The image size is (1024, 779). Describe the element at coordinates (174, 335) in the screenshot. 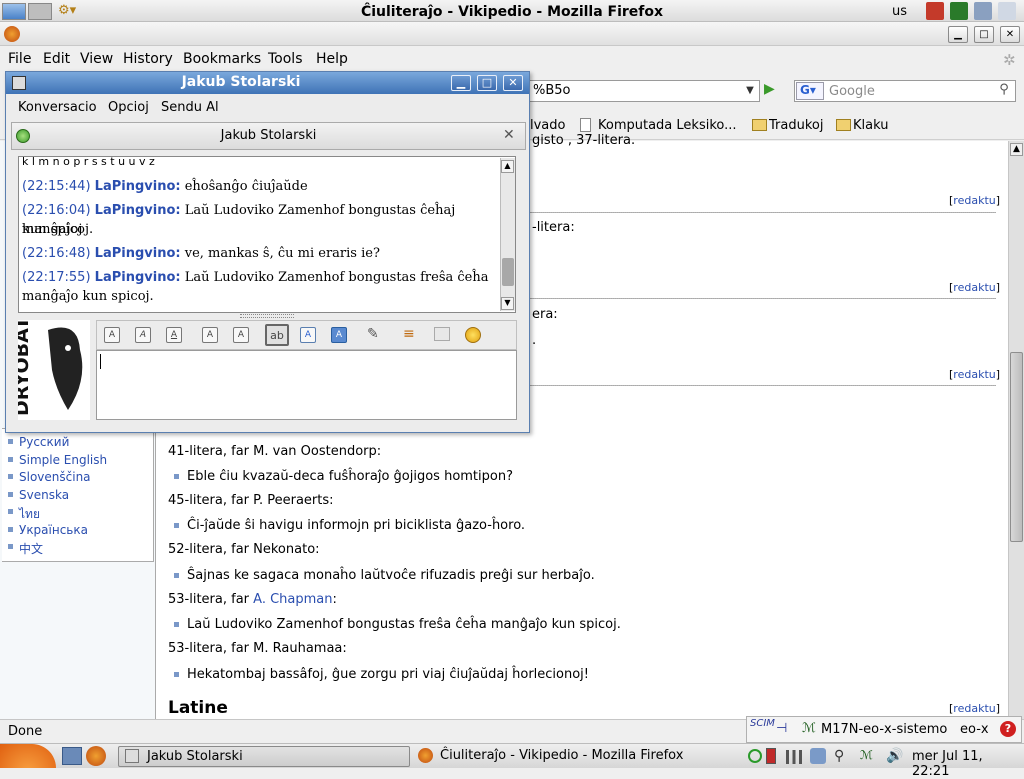

I see `underline-button: A` at that location.